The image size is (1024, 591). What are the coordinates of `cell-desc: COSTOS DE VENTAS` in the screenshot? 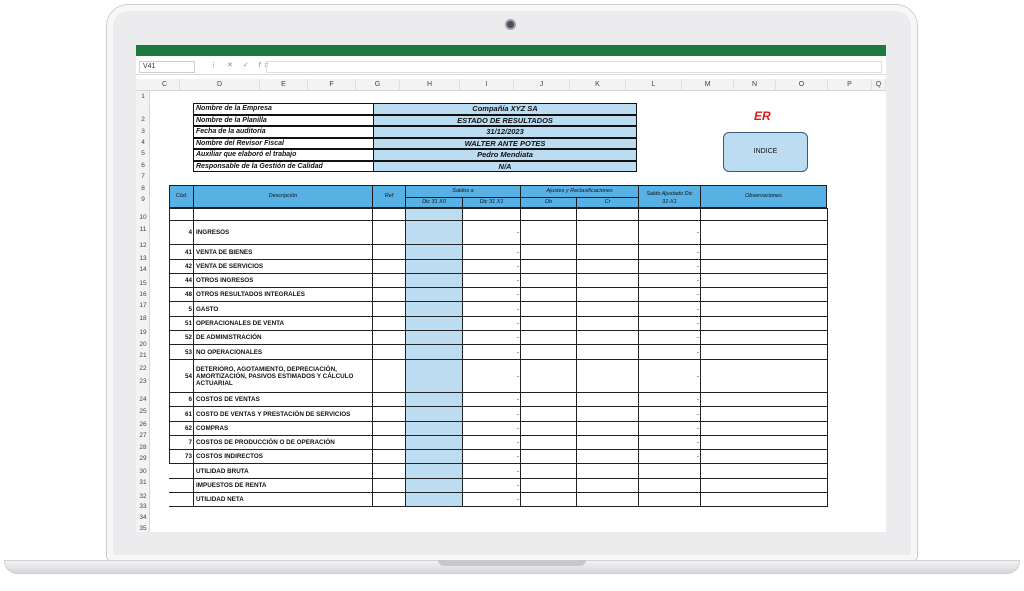 It's located at (283, 399).